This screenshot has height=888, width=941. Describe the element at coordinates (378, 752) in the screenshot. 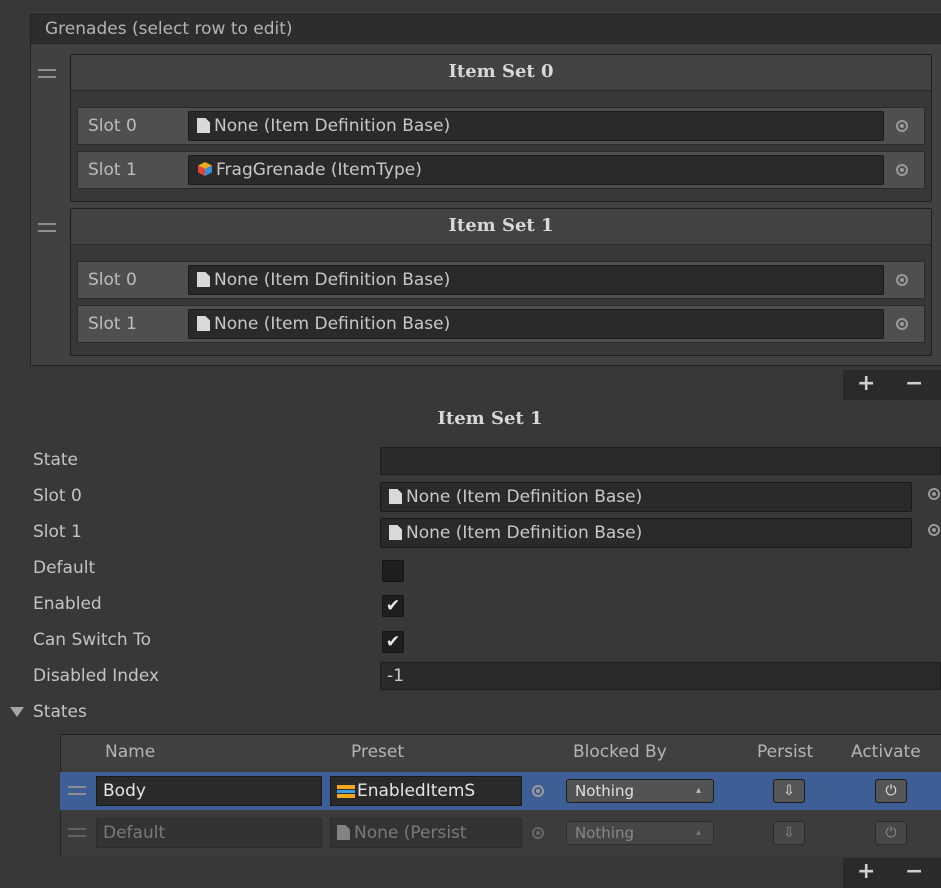

I see `column-preset: Preset` at that location.